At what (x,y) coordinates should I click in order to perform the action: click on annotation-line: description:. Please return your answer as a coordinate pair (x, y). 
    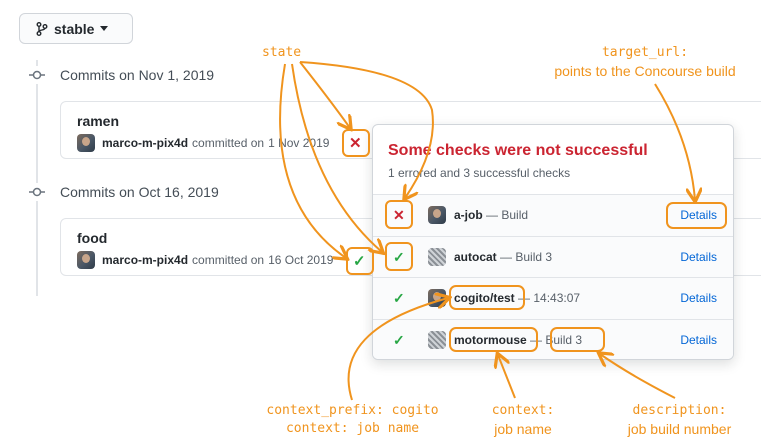
    Looking at the image, I should click on (679, 410).